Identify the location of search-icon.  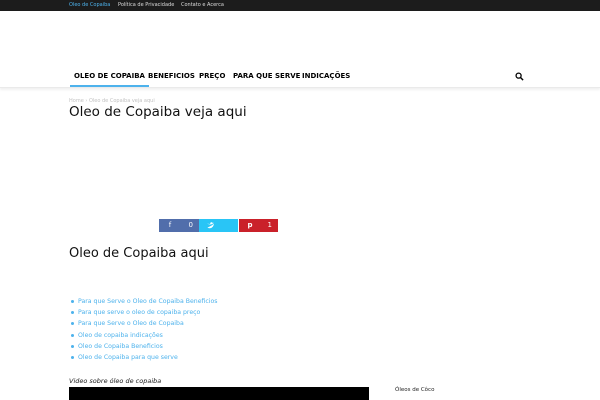
(519, 76).